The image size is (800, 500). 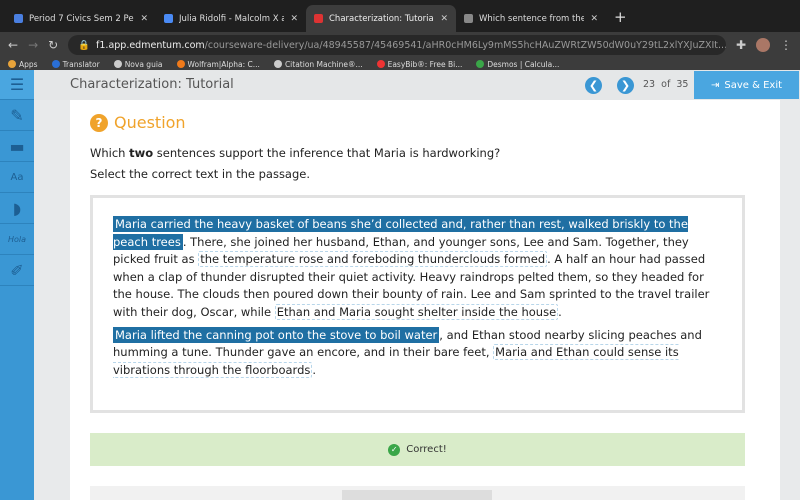 I want to click on footer-bar, so click(x=417, y=493).